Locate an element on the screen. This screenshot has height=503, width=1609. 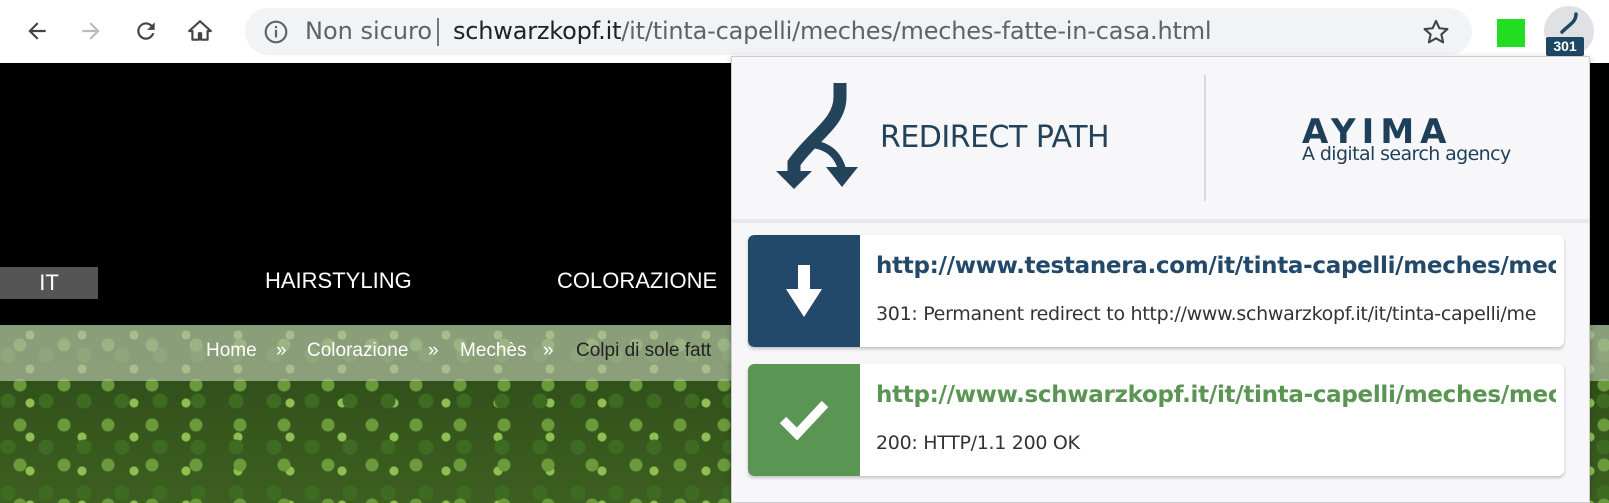
forward-arrow-icon is located at coordinates (91, 31).